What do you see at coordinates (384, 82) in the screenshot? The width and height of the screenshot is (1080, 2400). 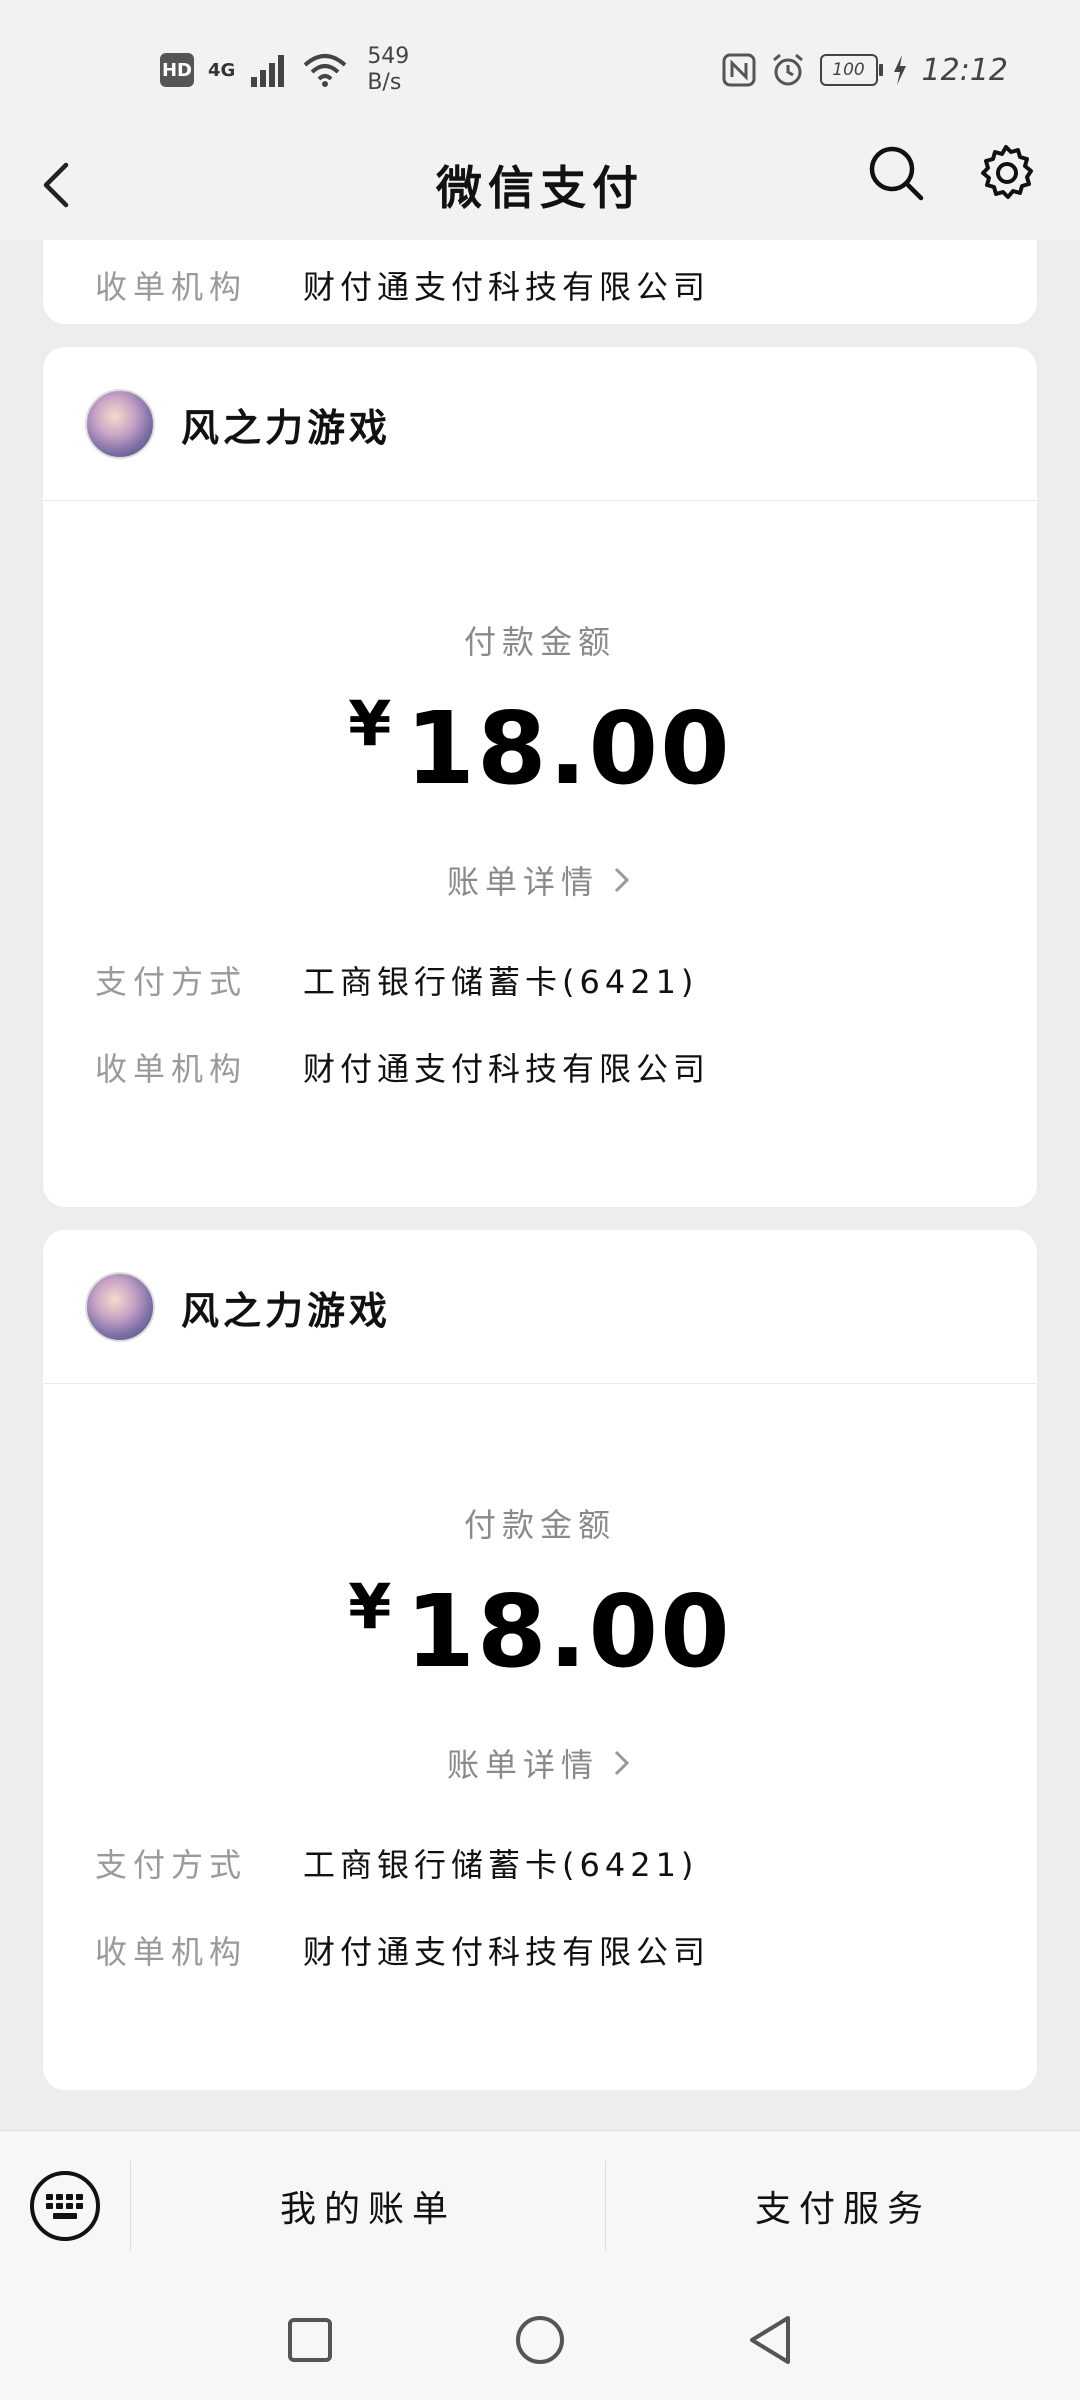 I see `network-speed-unit: B/s` at bounding box center [384, 82].